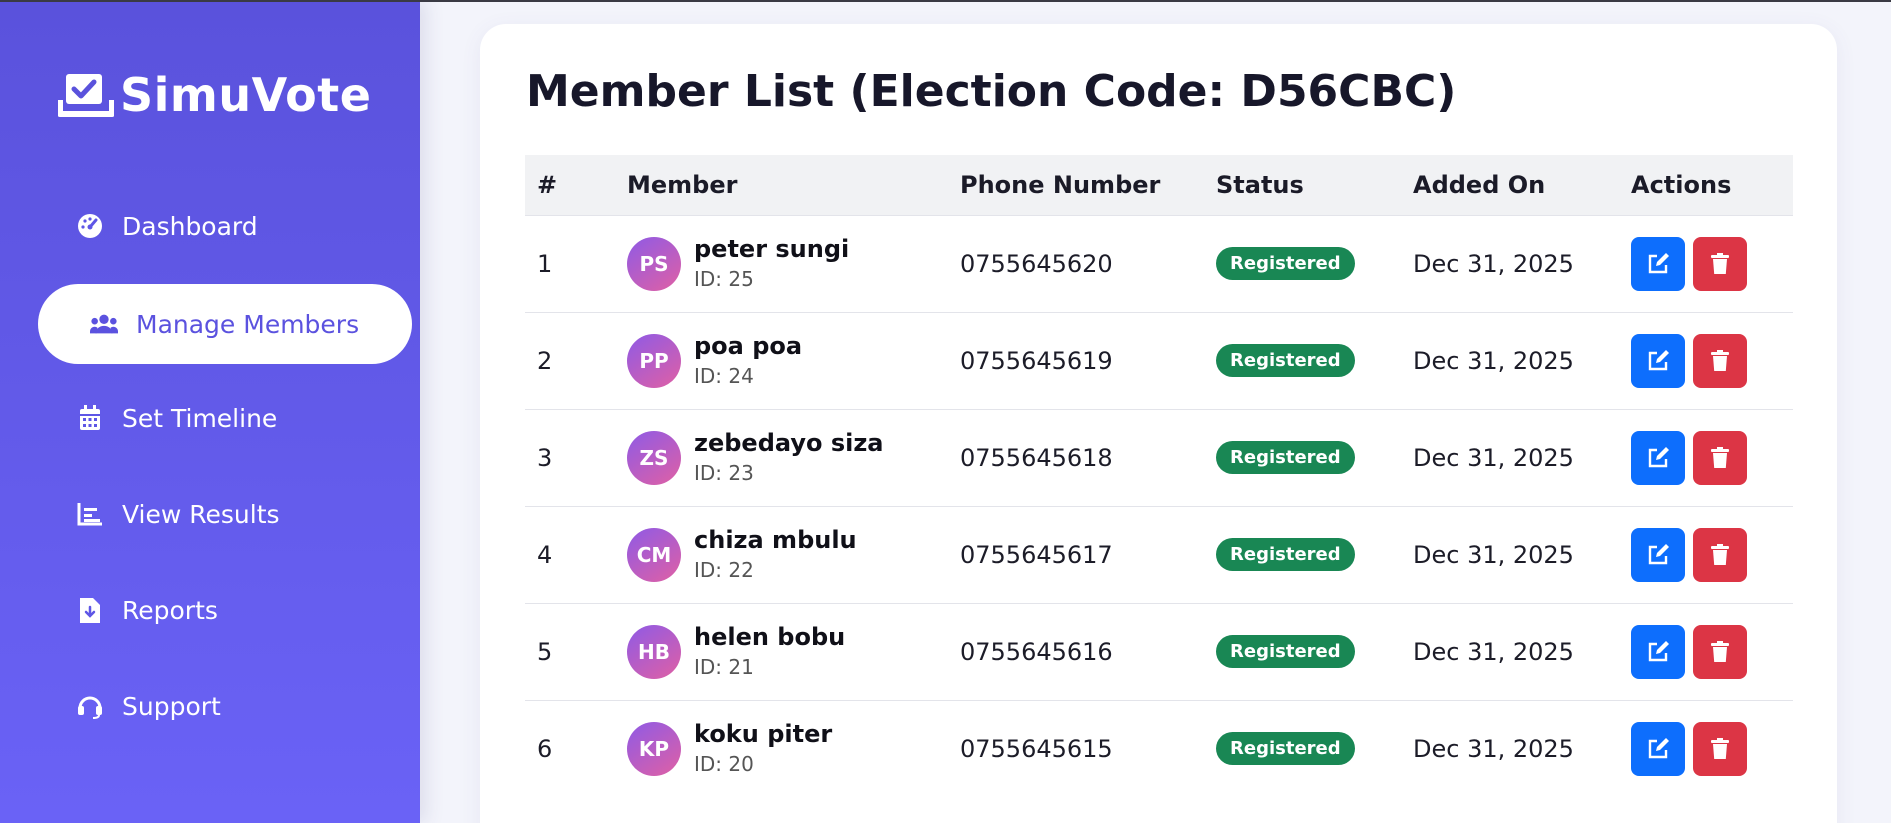 The width and height of the screenshot is (1891, 823). I want to click on member-name: poa poa, so click(748, 345).